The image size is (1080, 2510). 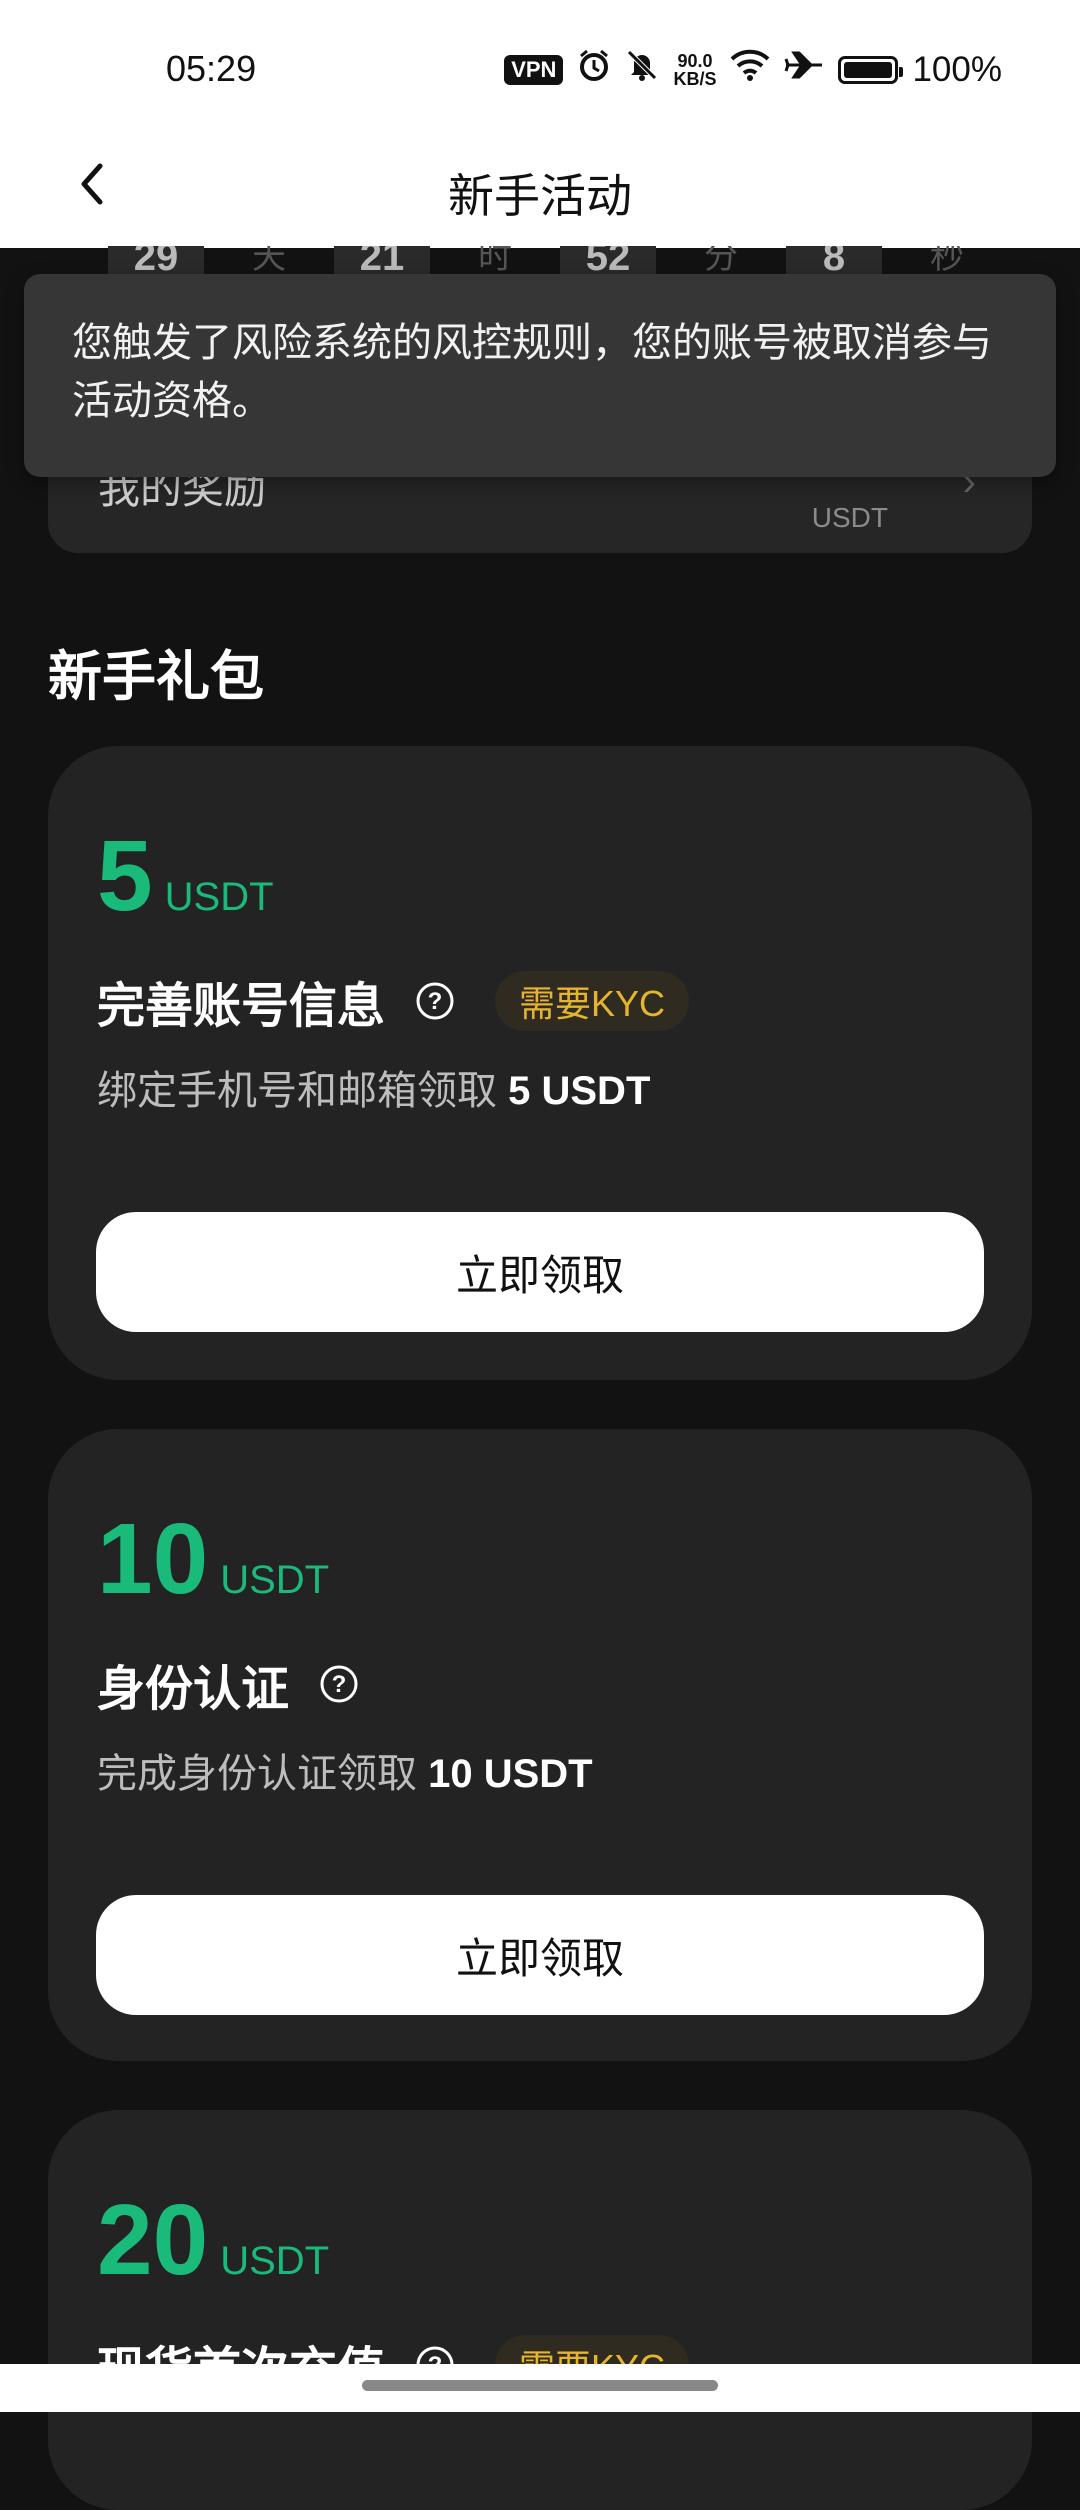 What do you see at coordinates (721, 261) in the screenshot?
I see `countdown-minutes-unit: 分` at bounding box center [721, 261].